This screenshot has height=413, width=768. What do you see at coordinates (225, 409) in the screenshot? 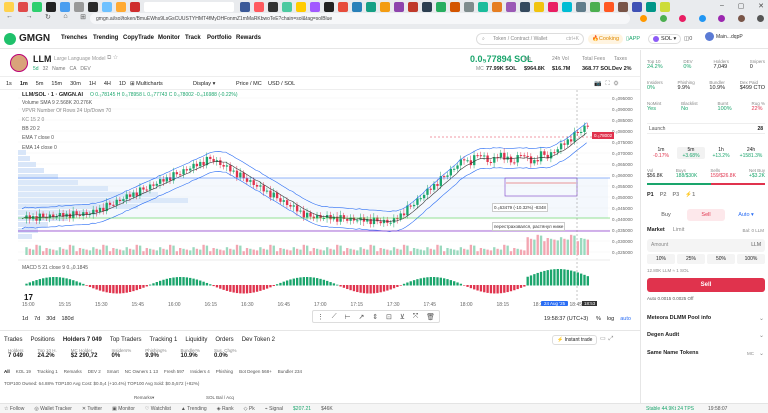
I see `status-rank: ◈ Rank` at bounding box center [225, 409].